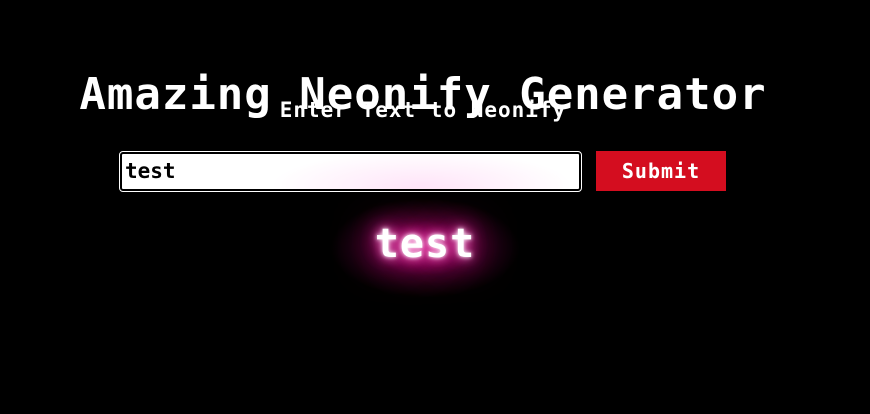 The height and width of the screenshot is (414, 870). I want to click on text-input, so click(350, 171).